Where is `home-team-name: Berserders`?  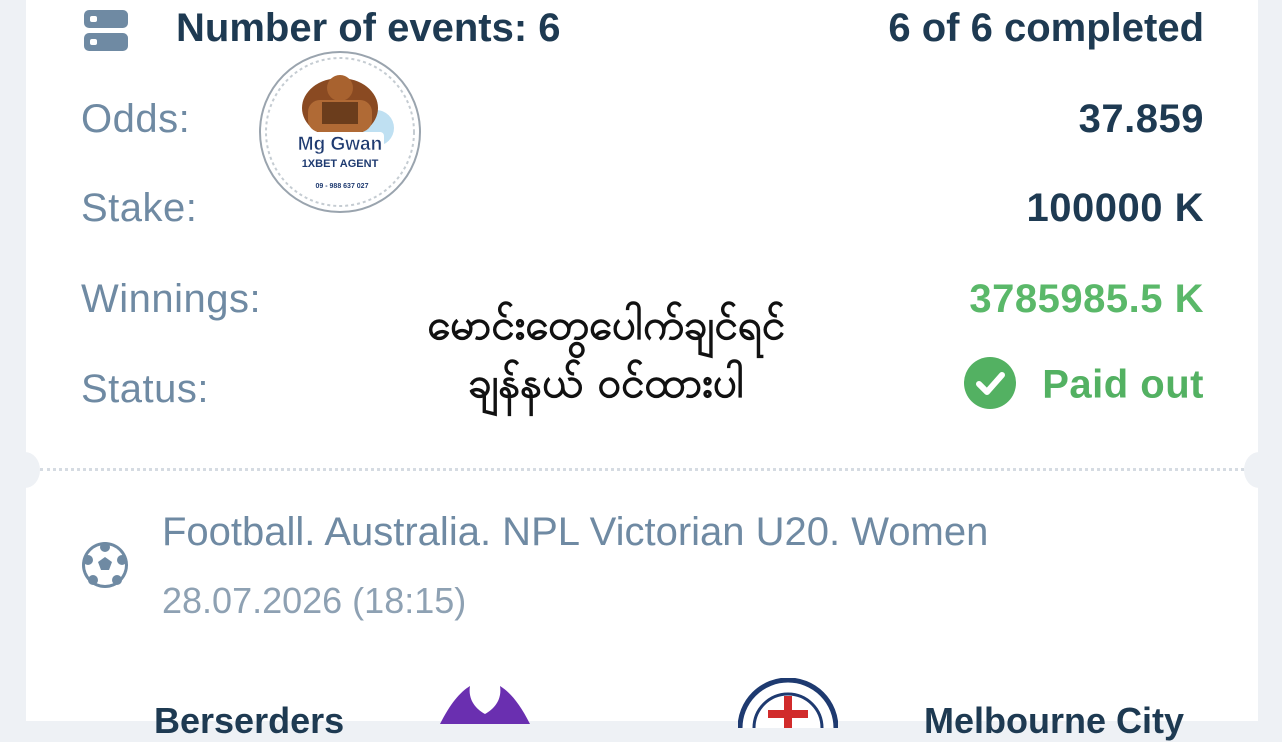 home-team-name: Berserders is located at coordinates (249, 720).